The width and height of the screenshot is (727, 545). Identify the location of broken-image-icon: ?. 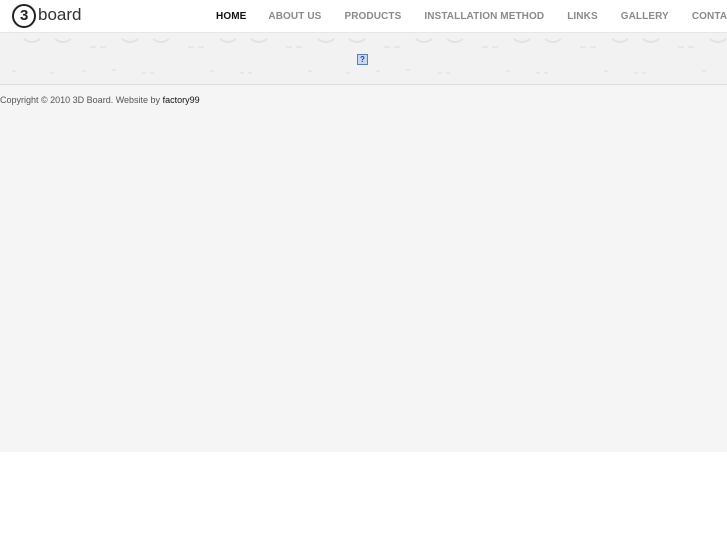
(362, 59).